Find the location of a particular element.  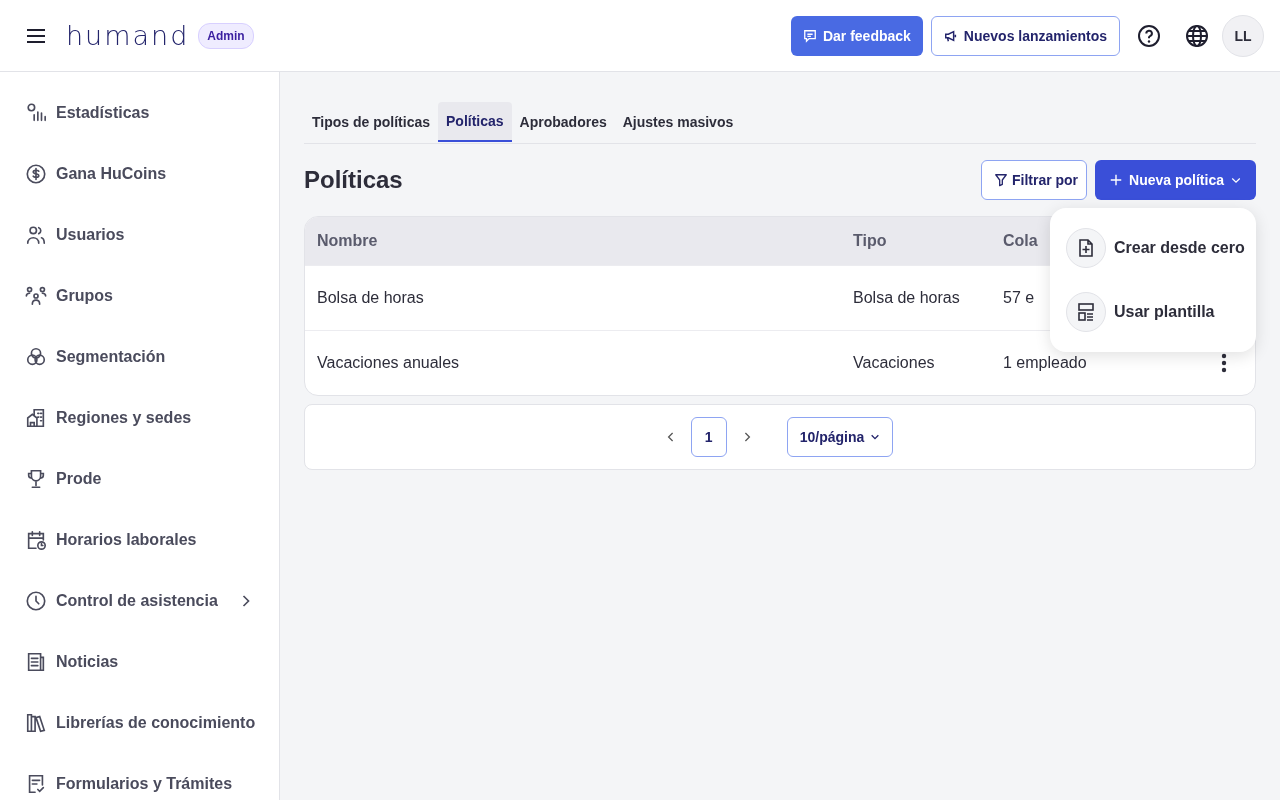

sidebar-item: Gana HuCoins is located at coordinates (139, 173).